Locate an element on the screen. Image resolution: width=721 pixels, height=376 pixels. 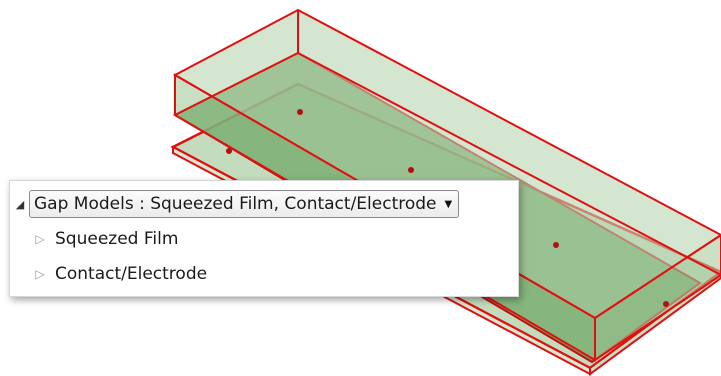
tree-node-contact-electrode: ▷ Contact/Electrode is located at coordinates (119, 274).